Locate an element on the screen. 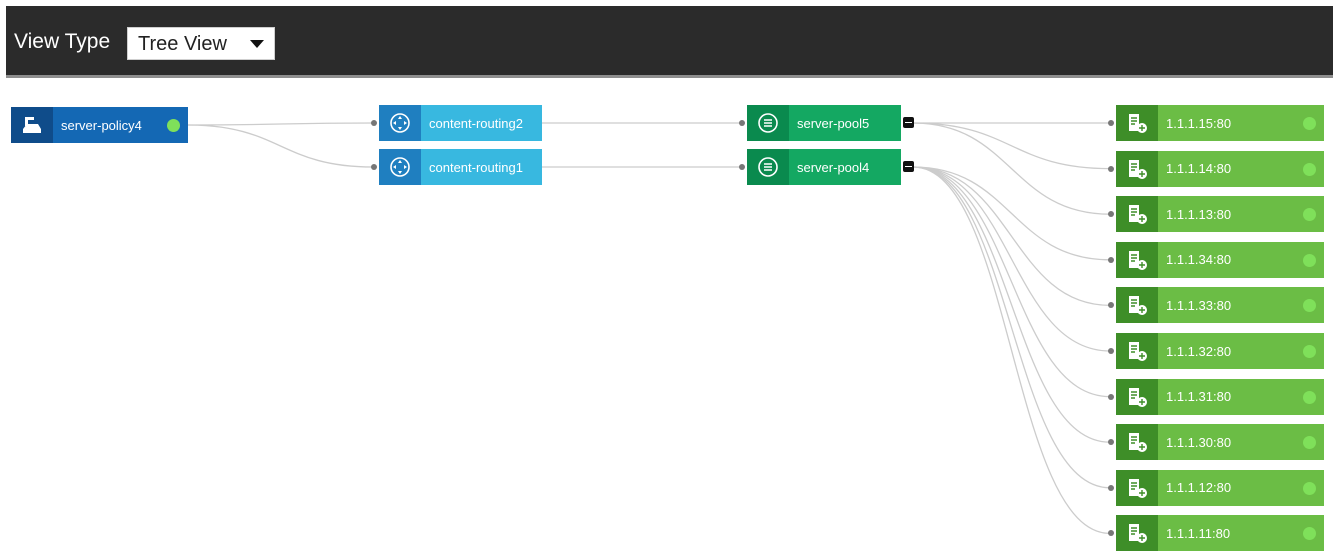  link-pool5-s3 is located at coordinates (1011, 168).